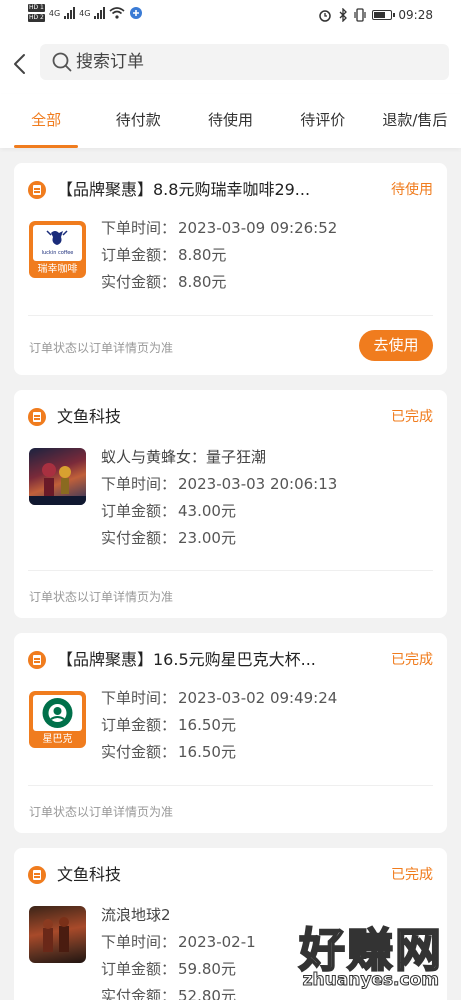 The height and width of the screenshot is (1000, 461). What do you see at coordinates (164, 255) in the screenshot?
I see `order-amount-row: 订单金额： 8.80元` at bounding box center [164, 255].